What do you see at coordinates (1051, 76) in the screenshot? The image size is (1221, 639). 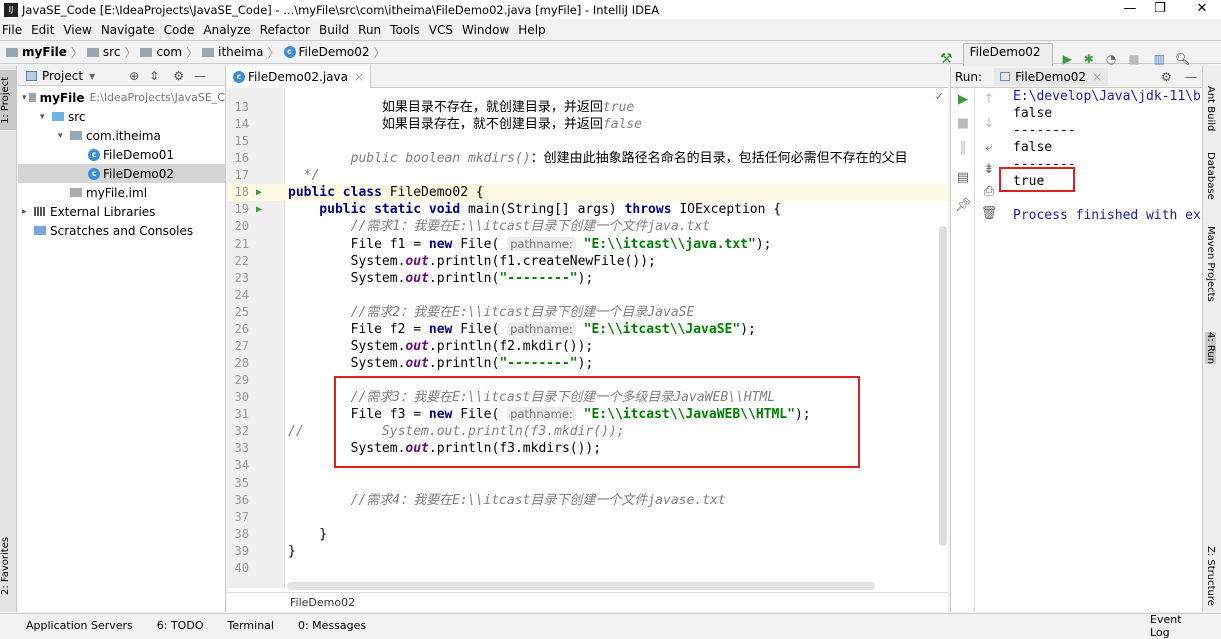 I see `run-tab: FileDemo02 ×` at bounding box center [1051, 76].